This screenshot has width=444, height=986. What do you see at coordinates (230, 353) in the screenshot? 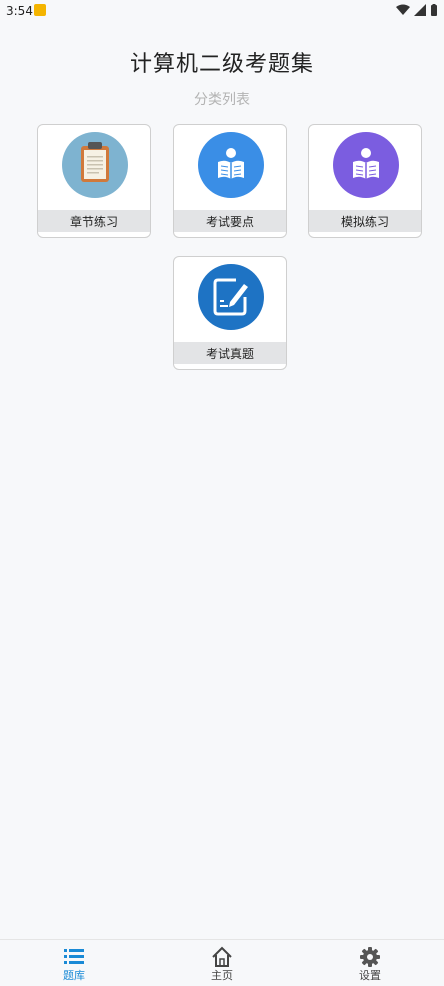
I see `category-label: 考试真题` at bounding box center [230, 353].